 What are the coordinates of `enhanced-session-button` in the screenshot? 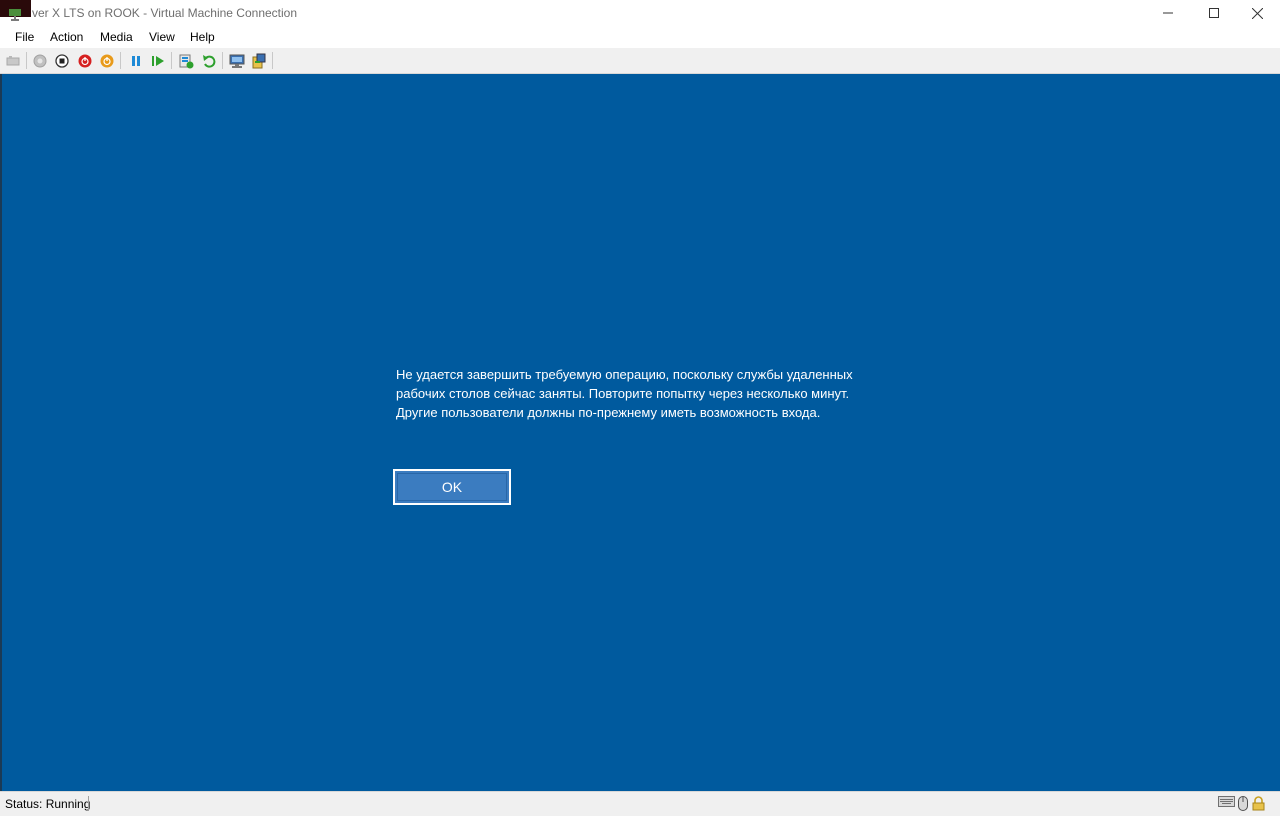 It's located at (237, 61).